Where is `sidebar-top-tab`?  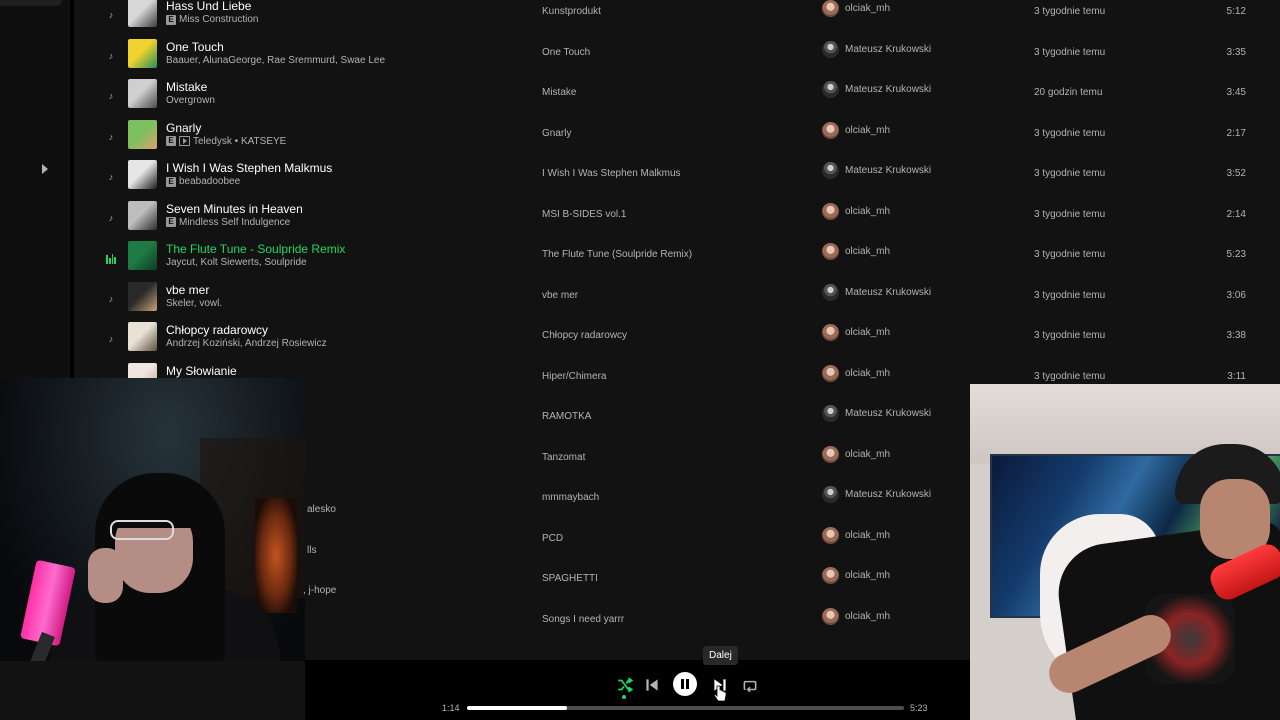 sidebar-top-tab is located at coordinates (31, 3).